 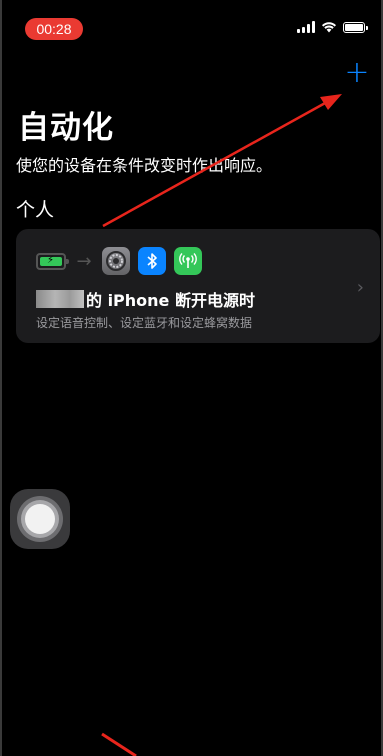 I want to click on status-time: 00:28, so click(x=54, y=29).